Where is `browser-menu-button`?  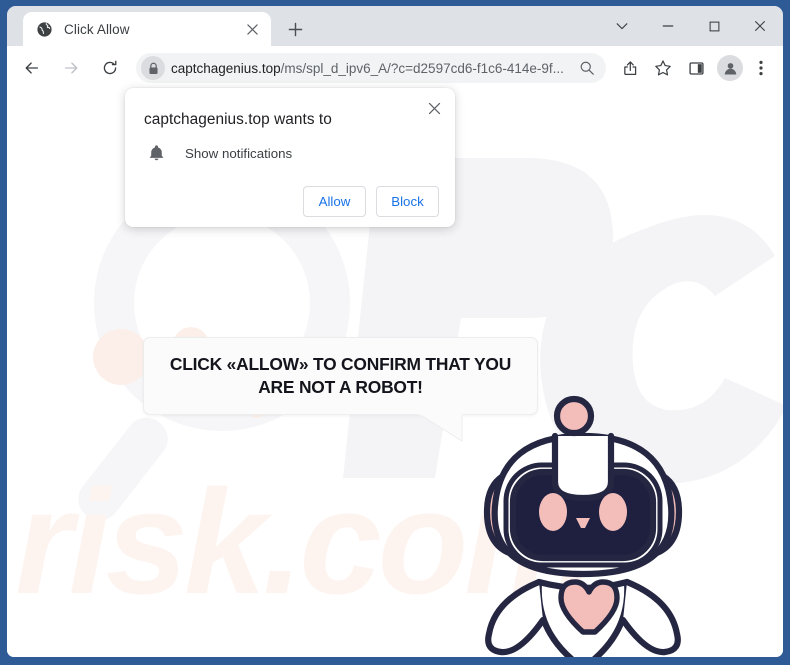 browser-menu-button is located at coordinates (761, 68).